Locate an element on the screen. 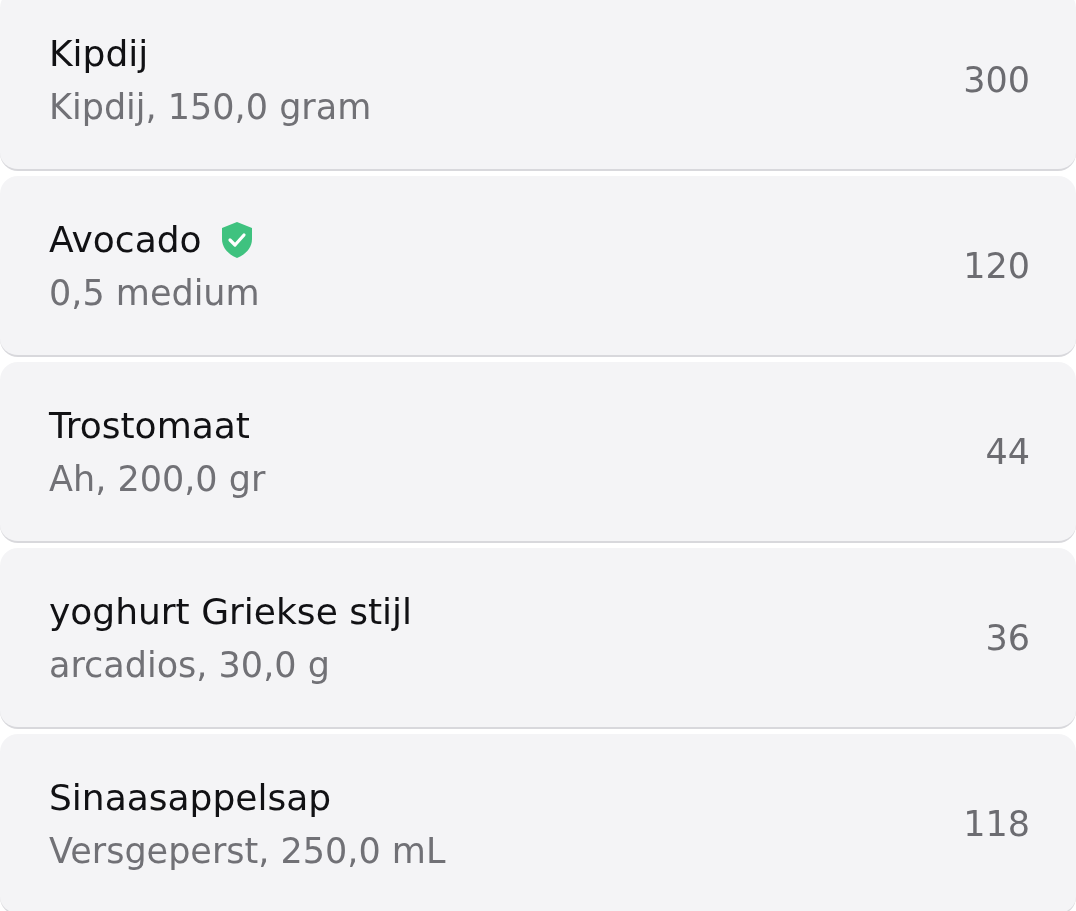 The width and height of the screenshot is (1076, 911). food-portion: Kipdij, 150,0 gram is located at coordinates (210, 107).